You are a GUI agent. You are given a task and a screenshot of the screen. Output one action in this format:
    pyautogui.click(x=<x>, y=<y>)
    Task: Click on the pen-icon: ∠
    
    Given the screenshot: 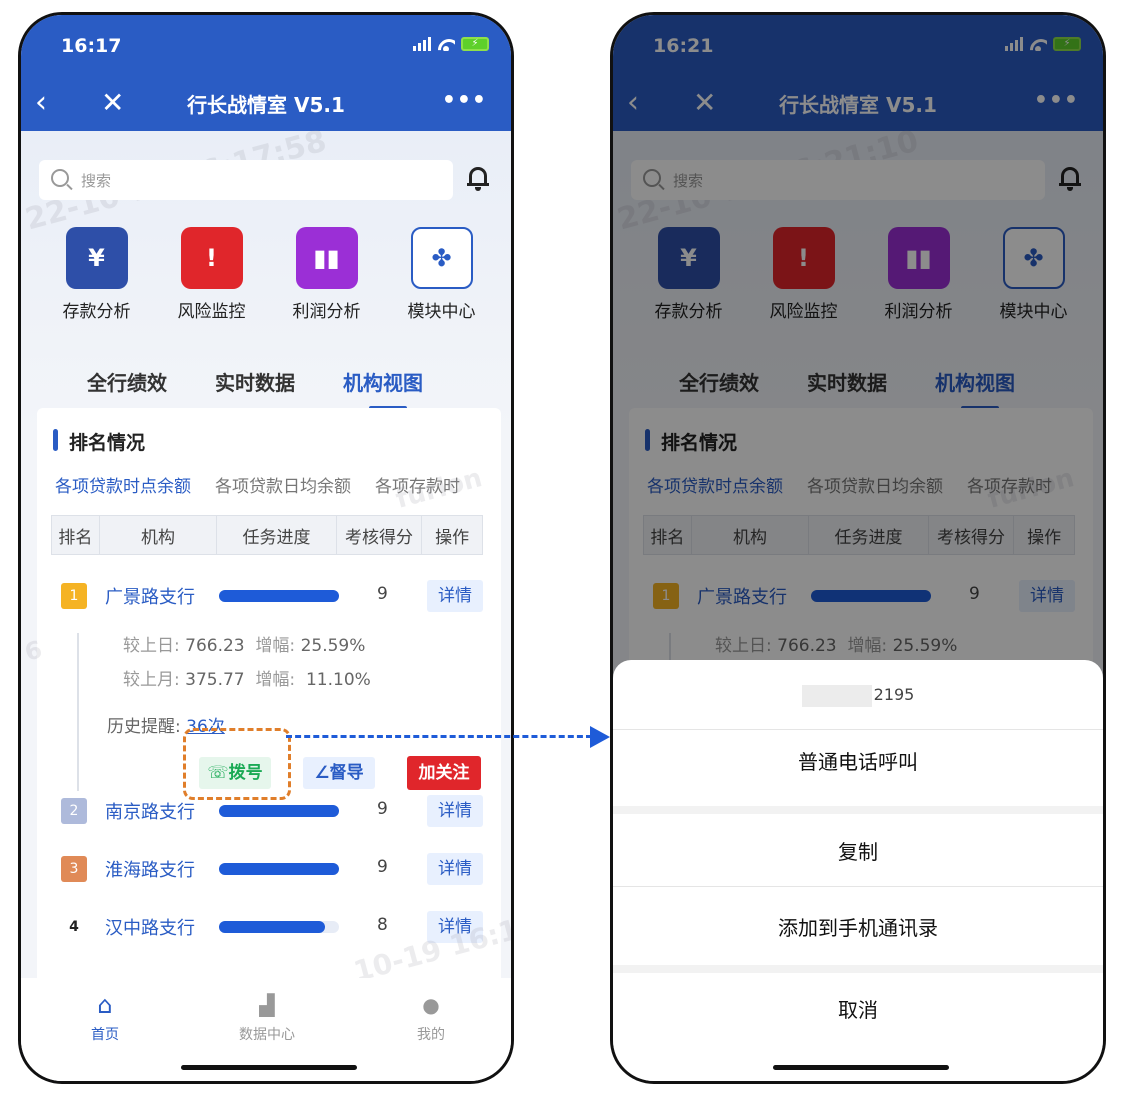 What is the action you would take?
    pyautogui.click(x=322, y=773)
    